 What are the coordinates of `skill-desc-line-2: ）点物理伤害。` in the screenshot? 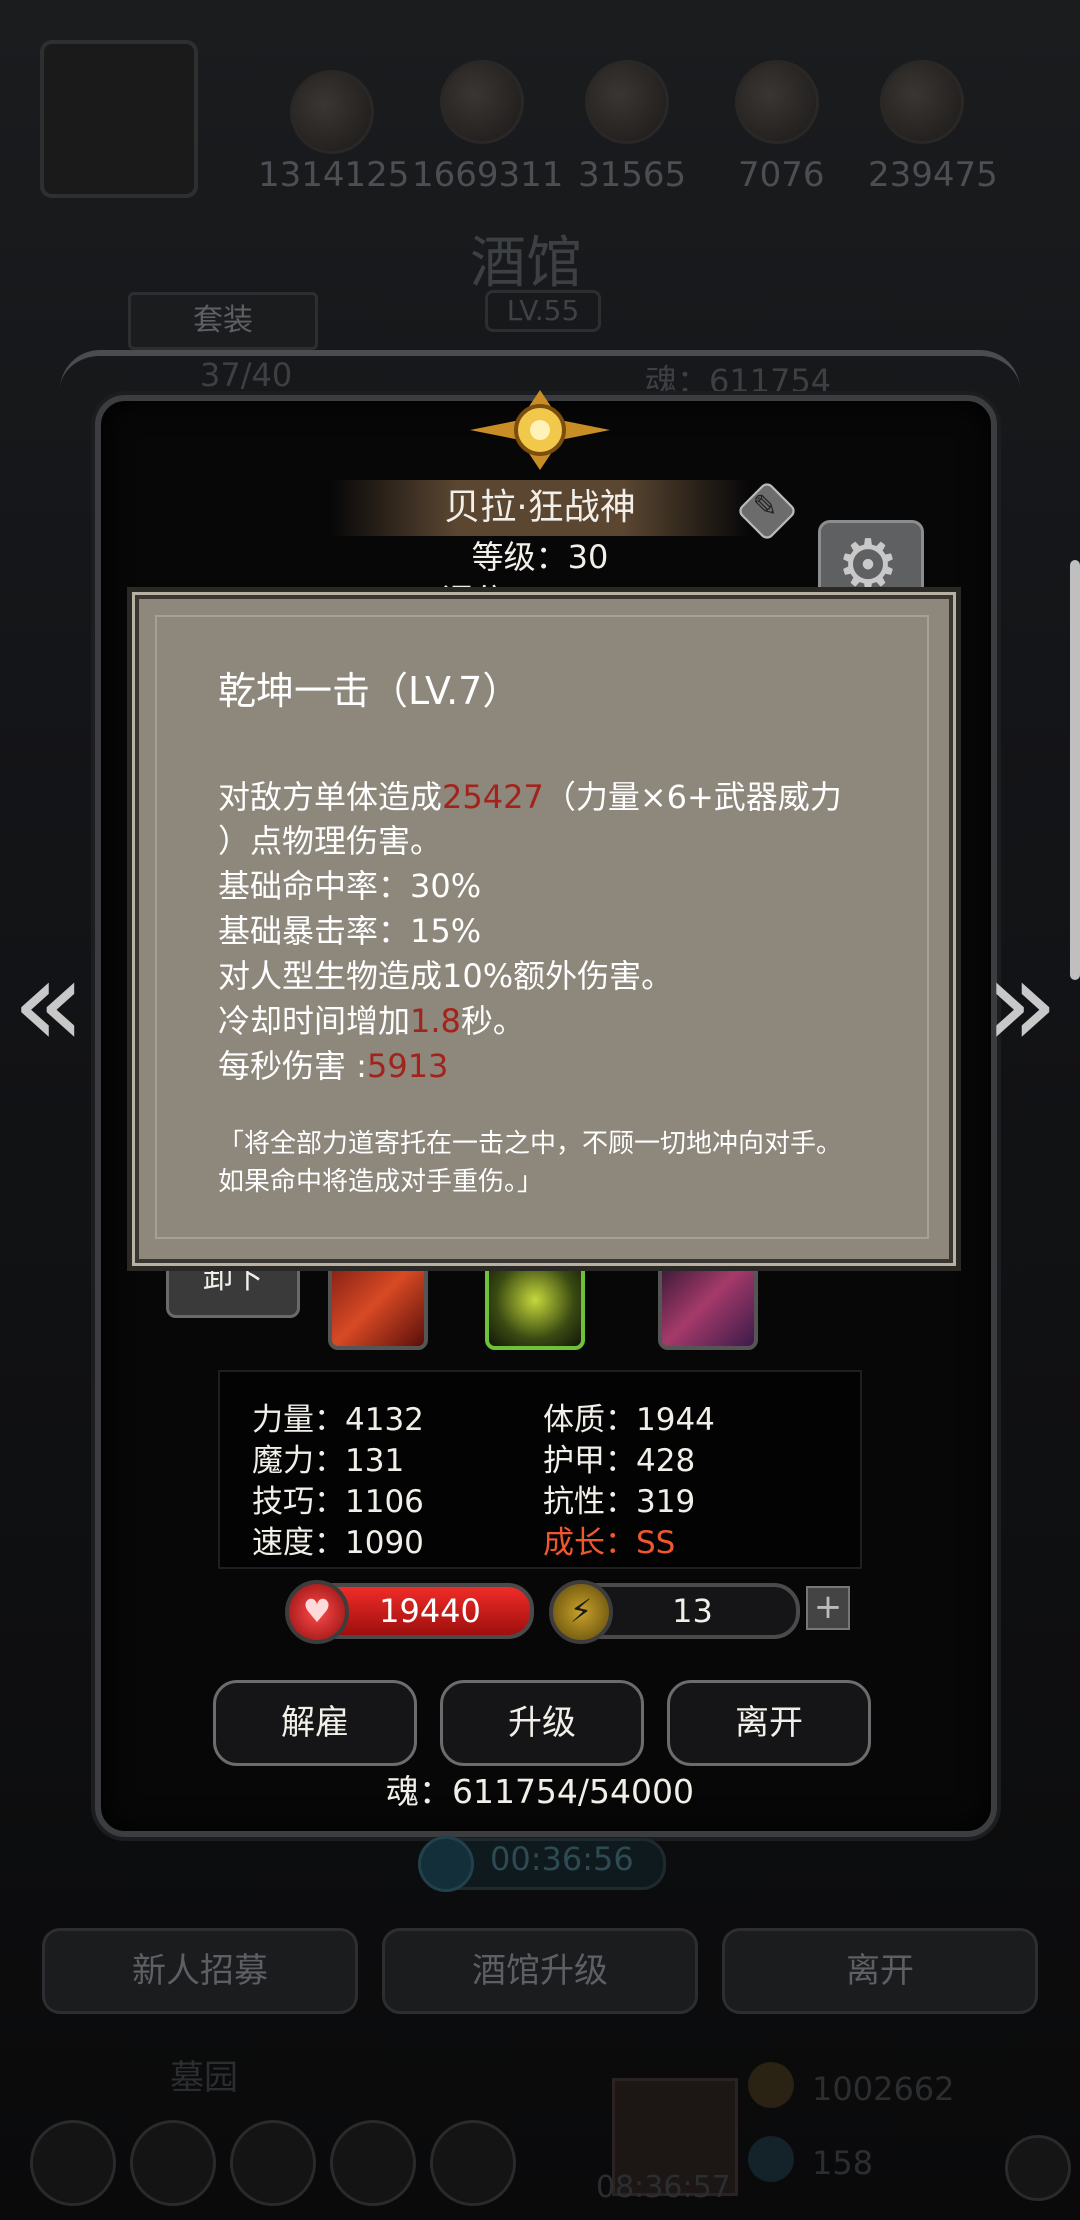 It's located at (330, 841).